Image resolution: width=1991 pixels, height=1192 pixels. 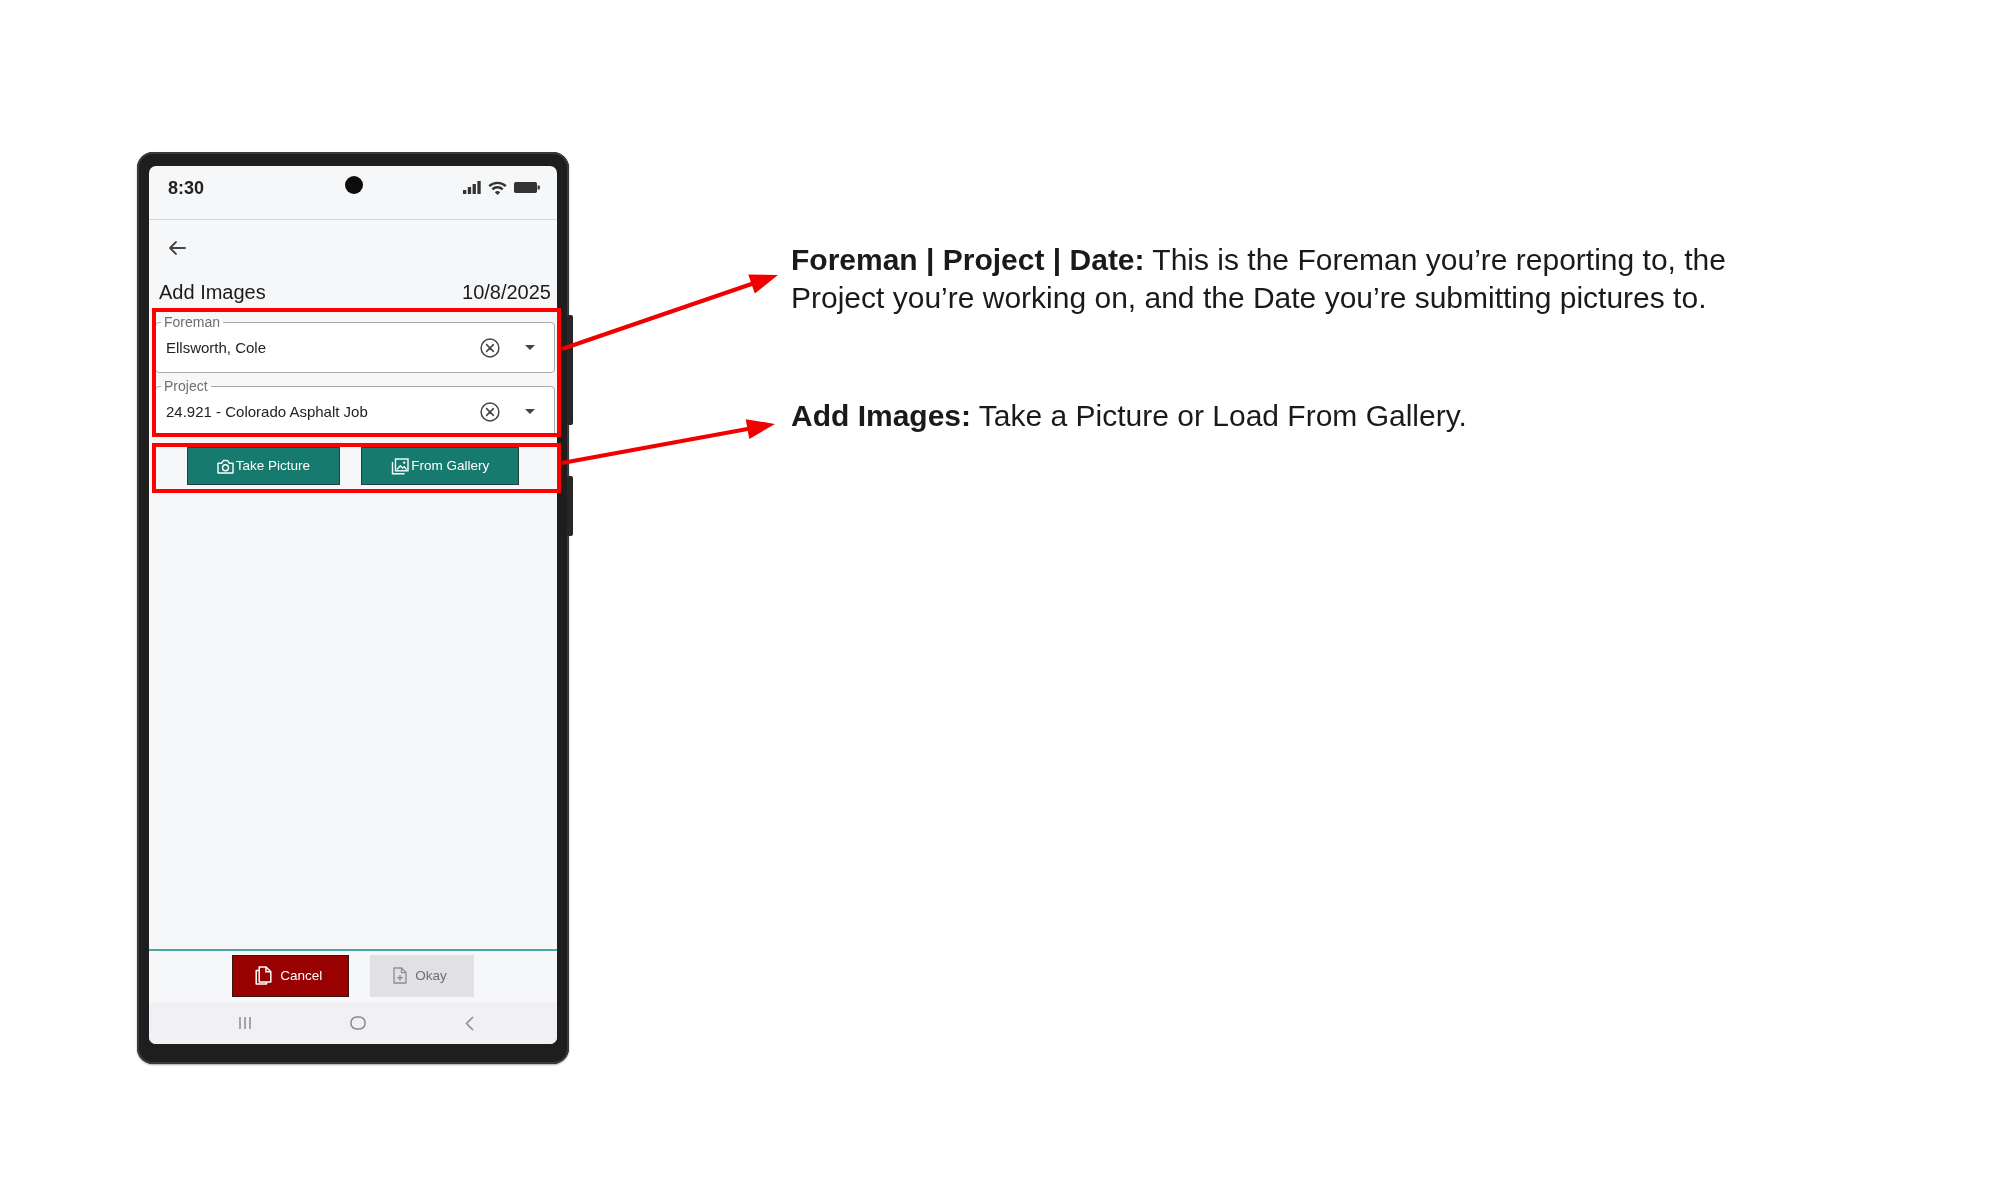 What do you see at coordinates (186, 386) in the screenshot?
I see `field-label: Project` at bounding box center [186, 386].